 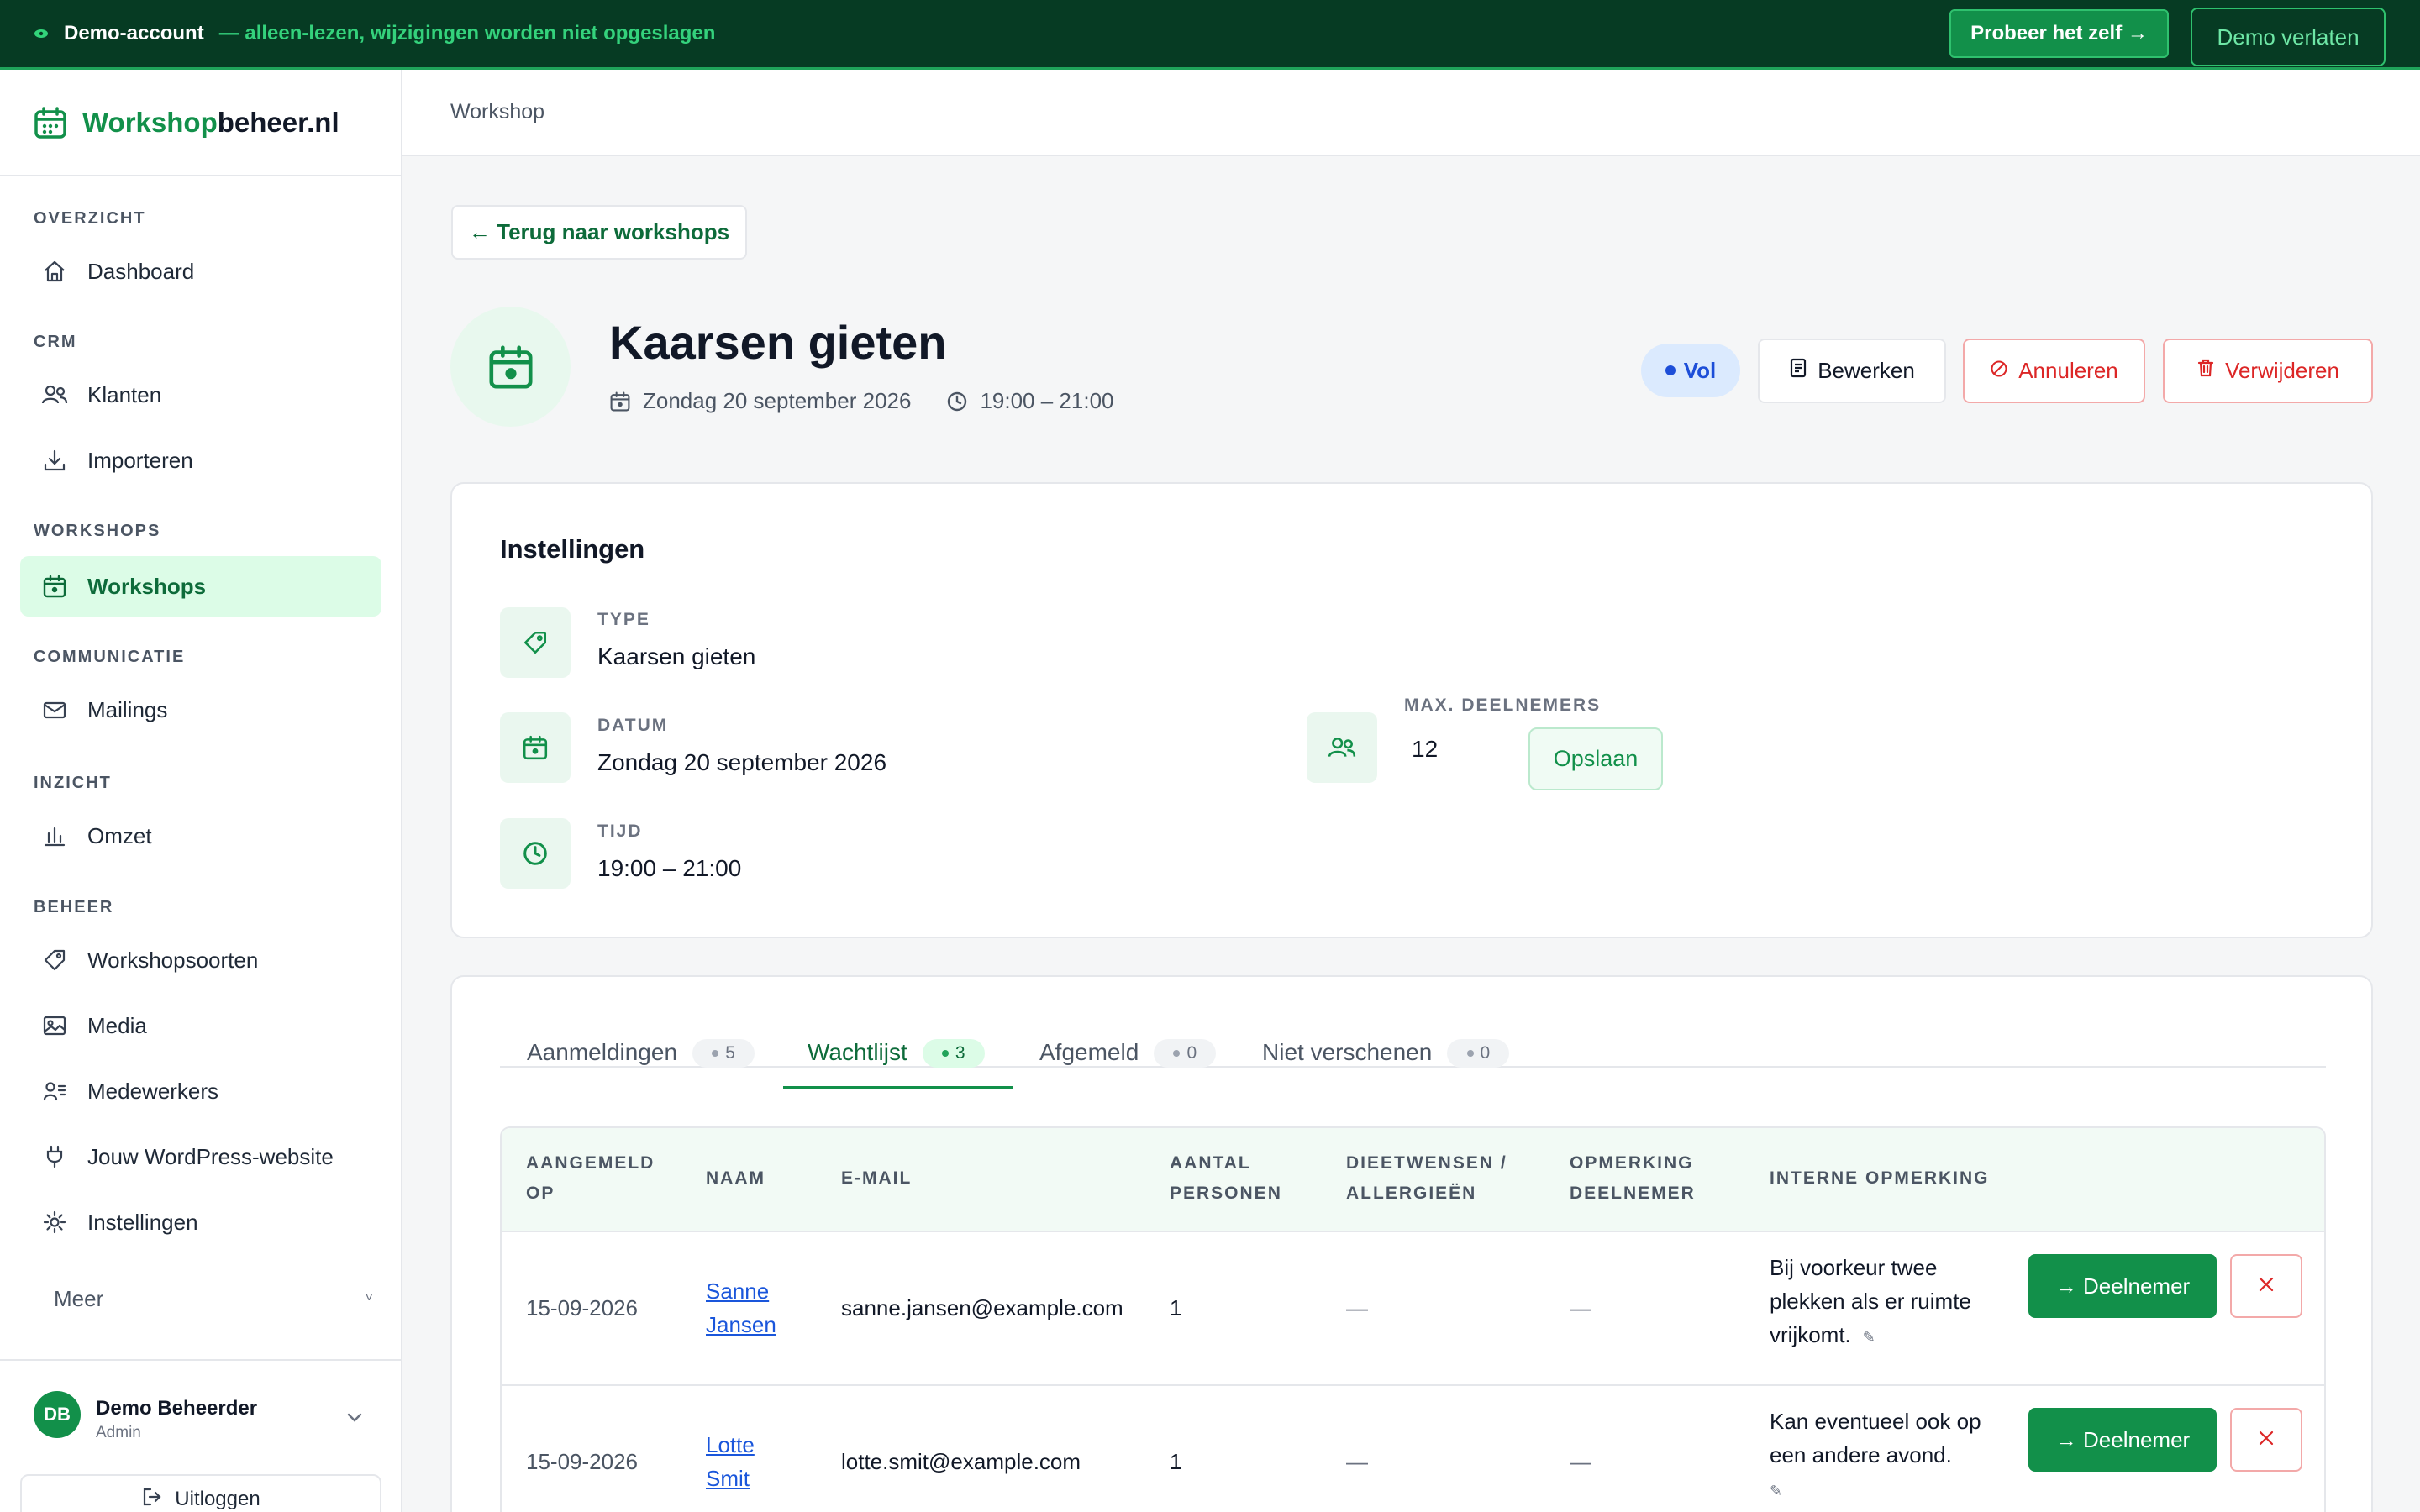 I want to click on section-title-communicatie: COMMUNICATIE, so click(x=110, y=657).